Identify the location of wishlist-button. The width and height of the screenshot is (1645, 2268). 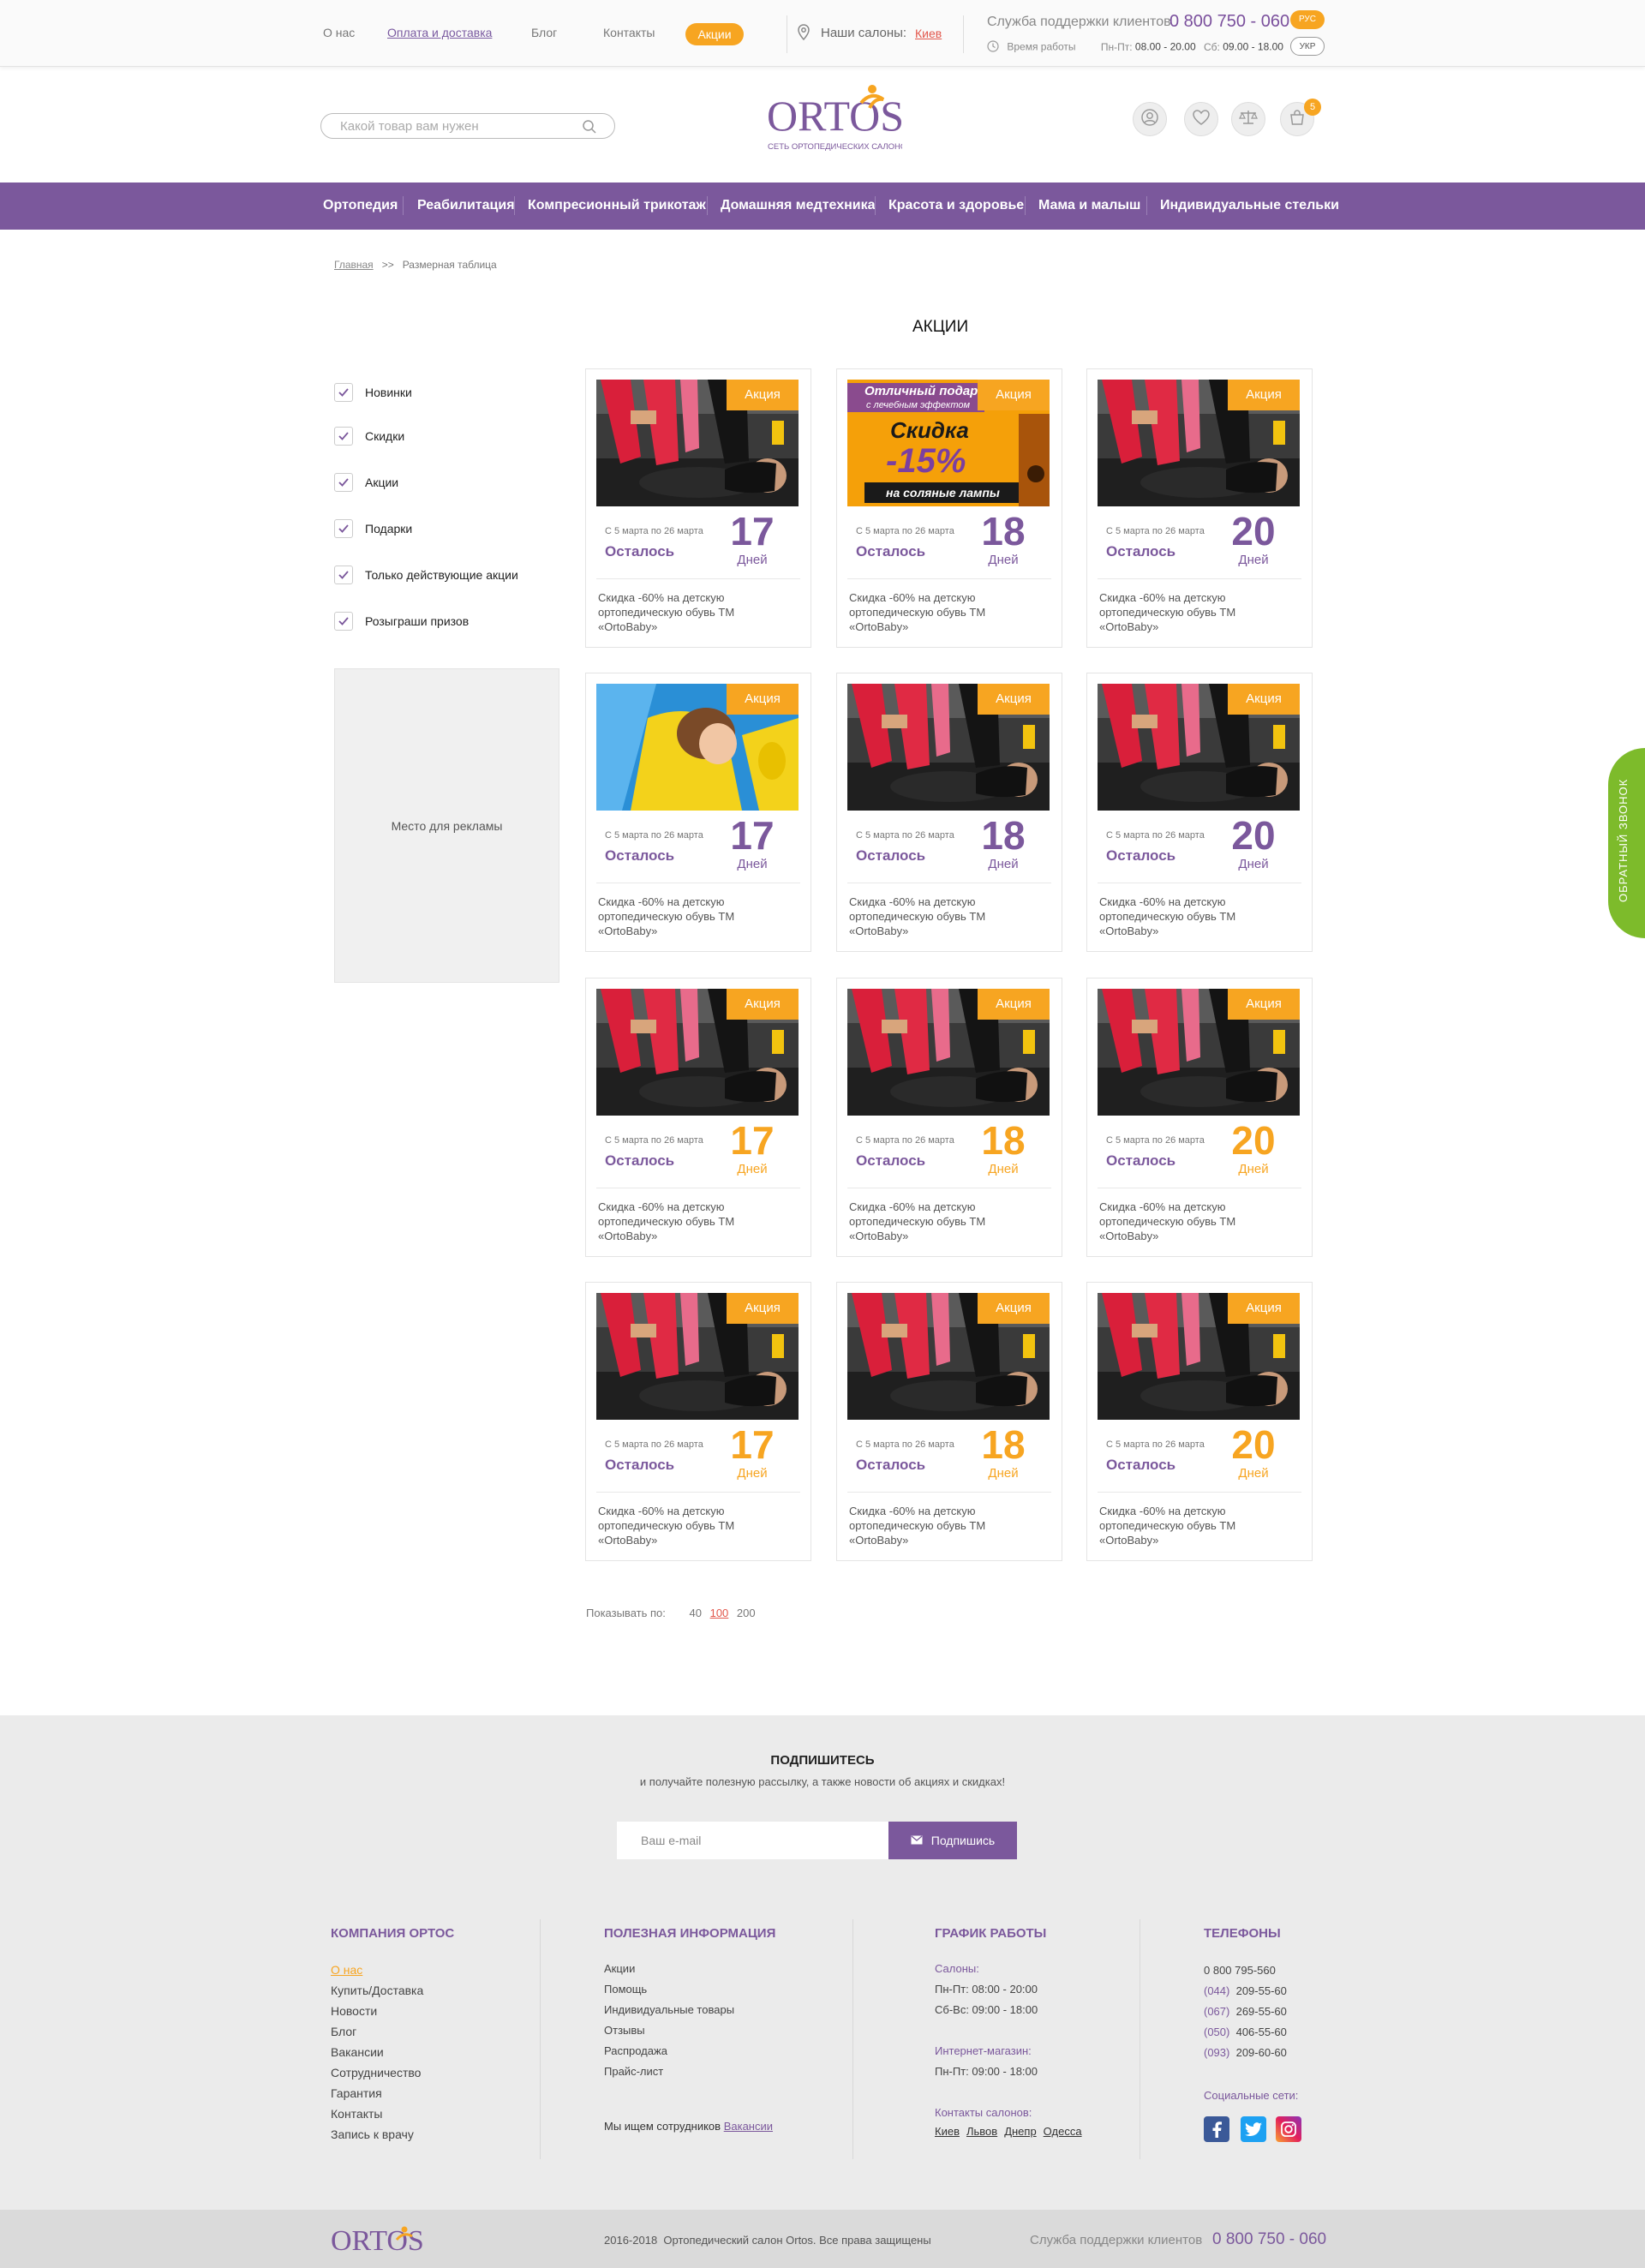
(1201, 119).